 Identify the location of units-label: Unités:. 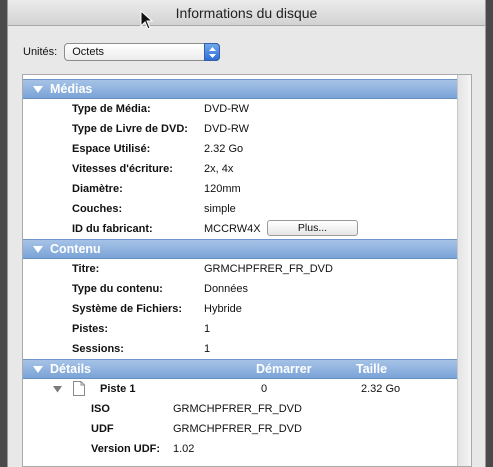
(40, 52).